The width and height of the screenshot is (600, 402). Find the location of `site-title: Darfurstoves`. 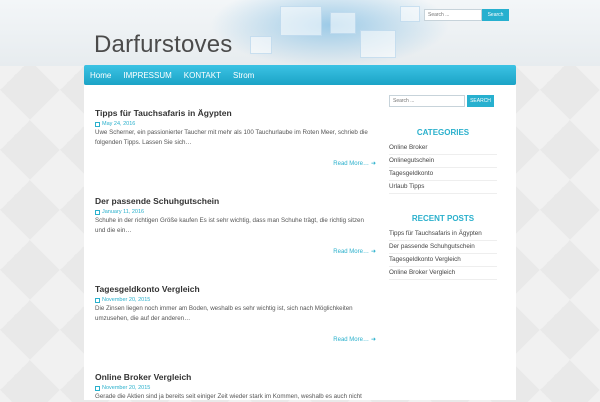

site-title: Darfurstoves is located at coordinates (163, 45).